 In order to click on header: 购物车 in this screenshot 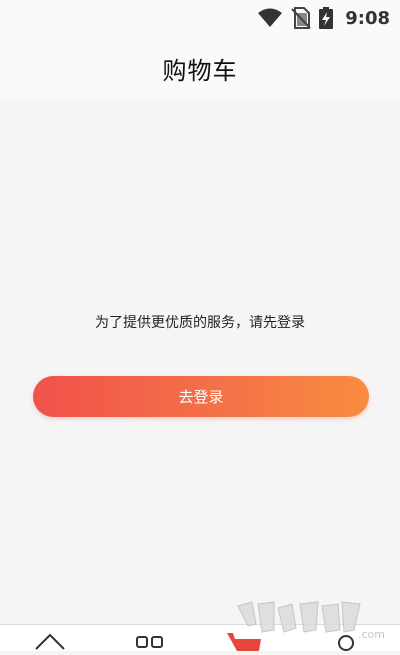, I will do `click(200, 68)`.